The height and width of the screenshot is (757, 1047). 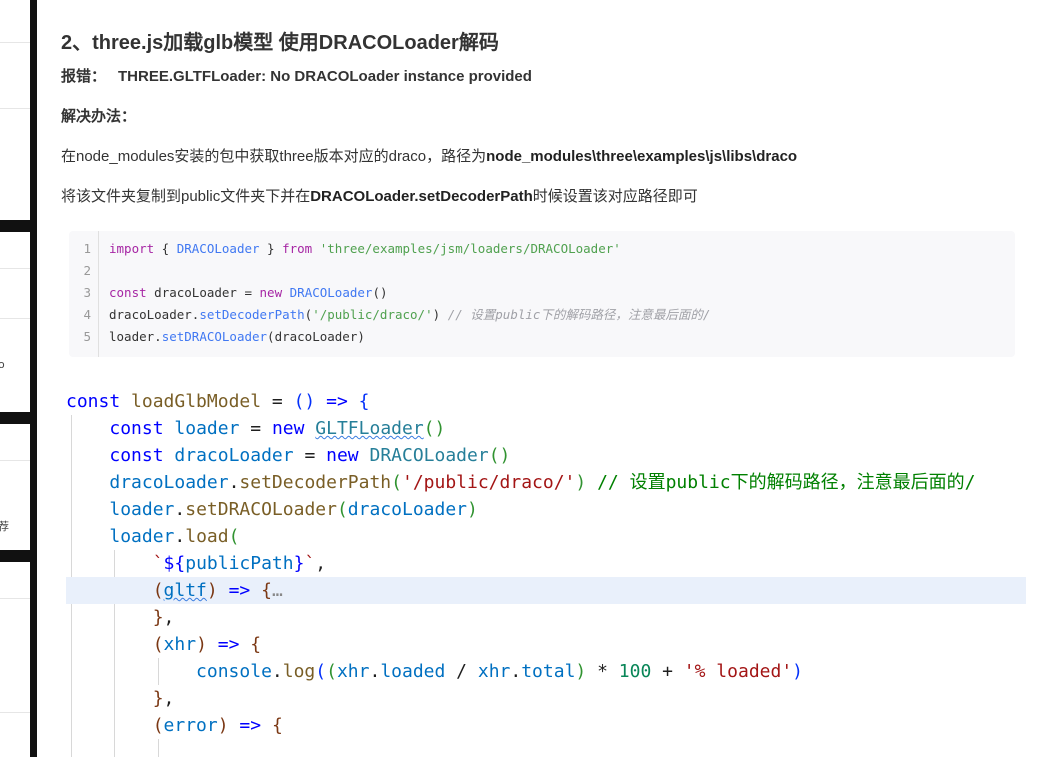 I want to click on code-line: `${publicPath}`,, so click(x=239, y=563).